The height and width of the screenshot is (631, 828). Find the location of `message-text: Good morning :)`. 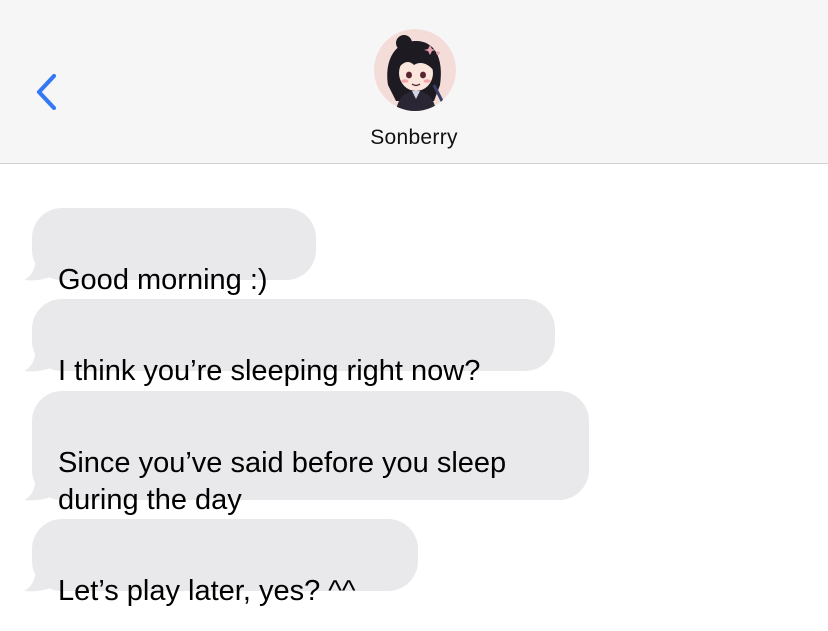

message-text: Good morning :) is located at coordinates (163, 280).